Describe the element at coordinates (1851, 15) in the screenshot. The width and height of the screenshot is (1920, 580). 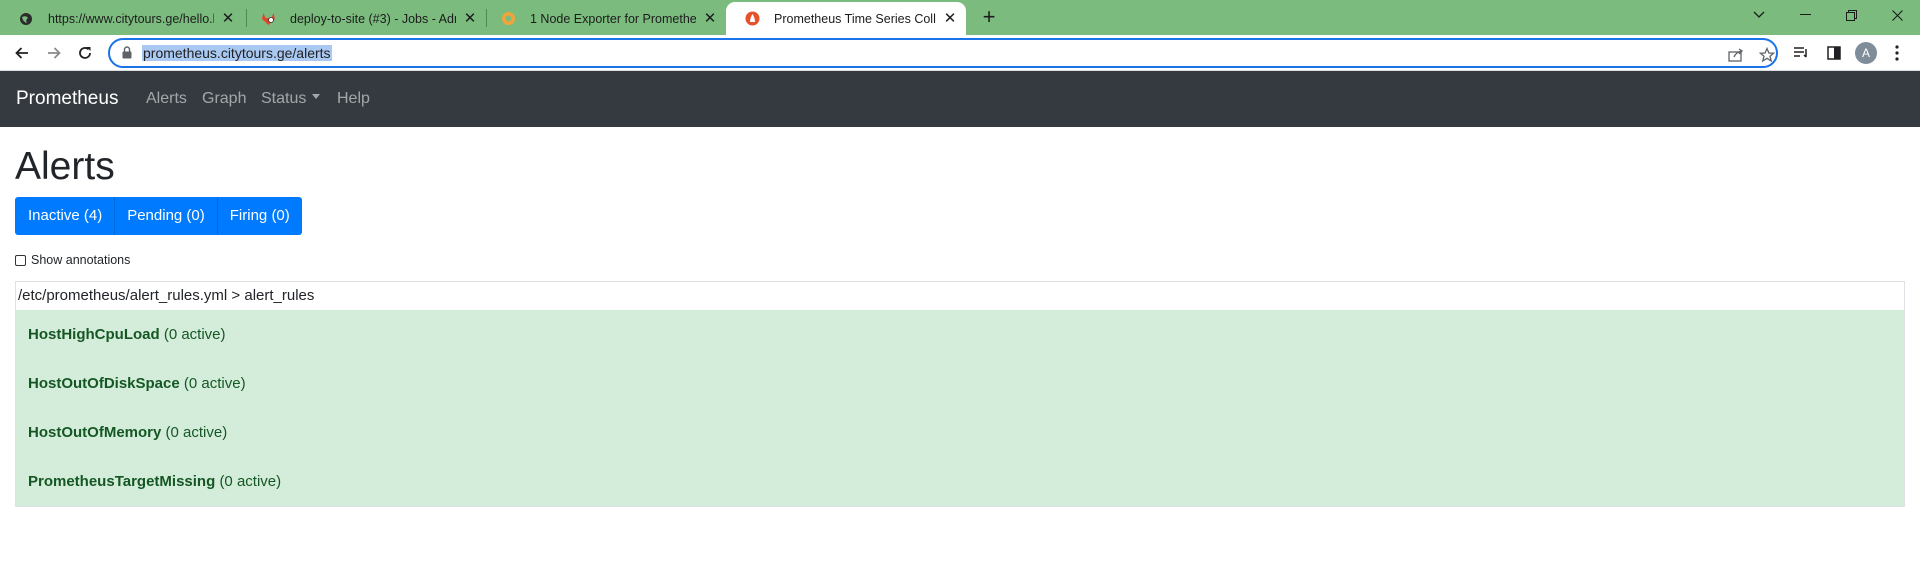
I see `restore-icon` at that location.